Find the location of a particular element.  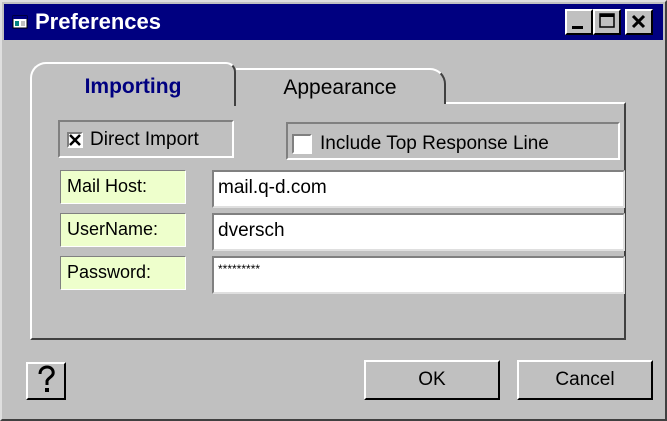

close-icon is located at coordinates (638, 21).